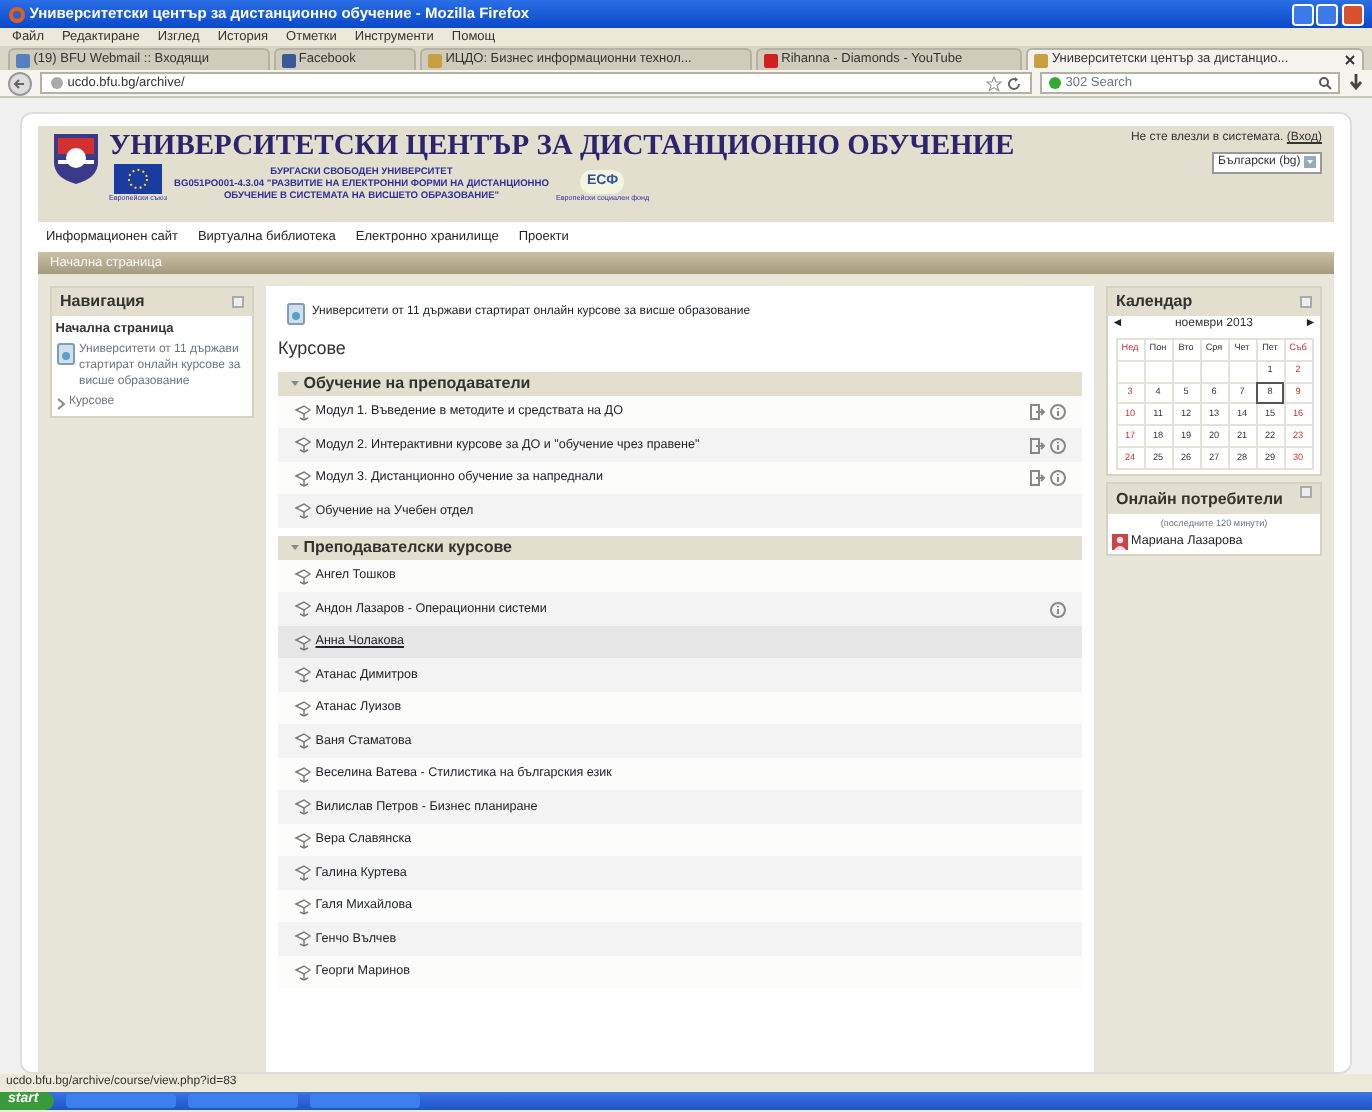 This screenshot has width=1372, height=1112. I want to click on user-avatar-icon, so click(1119, 541).